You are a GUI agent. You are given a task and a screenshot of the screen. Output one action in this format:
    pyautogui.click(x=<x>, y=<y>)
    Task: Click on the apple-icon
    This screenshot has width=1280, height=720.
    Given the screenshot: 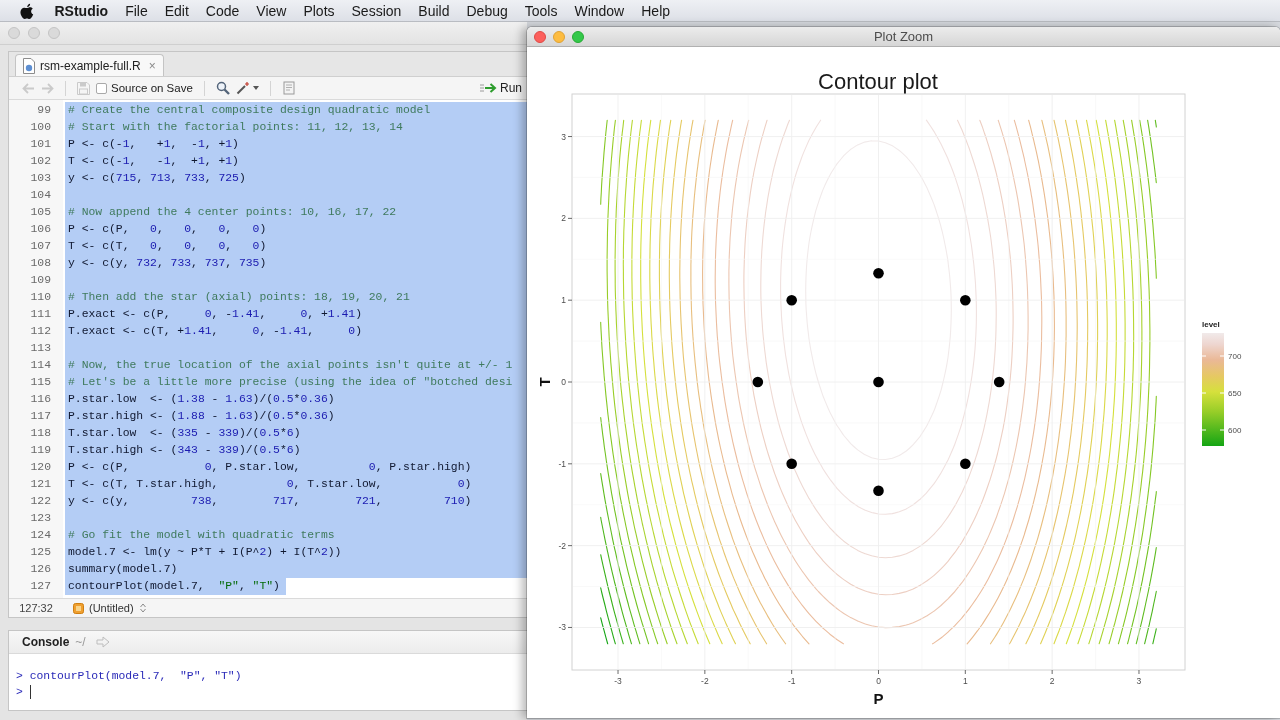 What is the action you would take?
    pyautogui.click(x=27, y=10)
    